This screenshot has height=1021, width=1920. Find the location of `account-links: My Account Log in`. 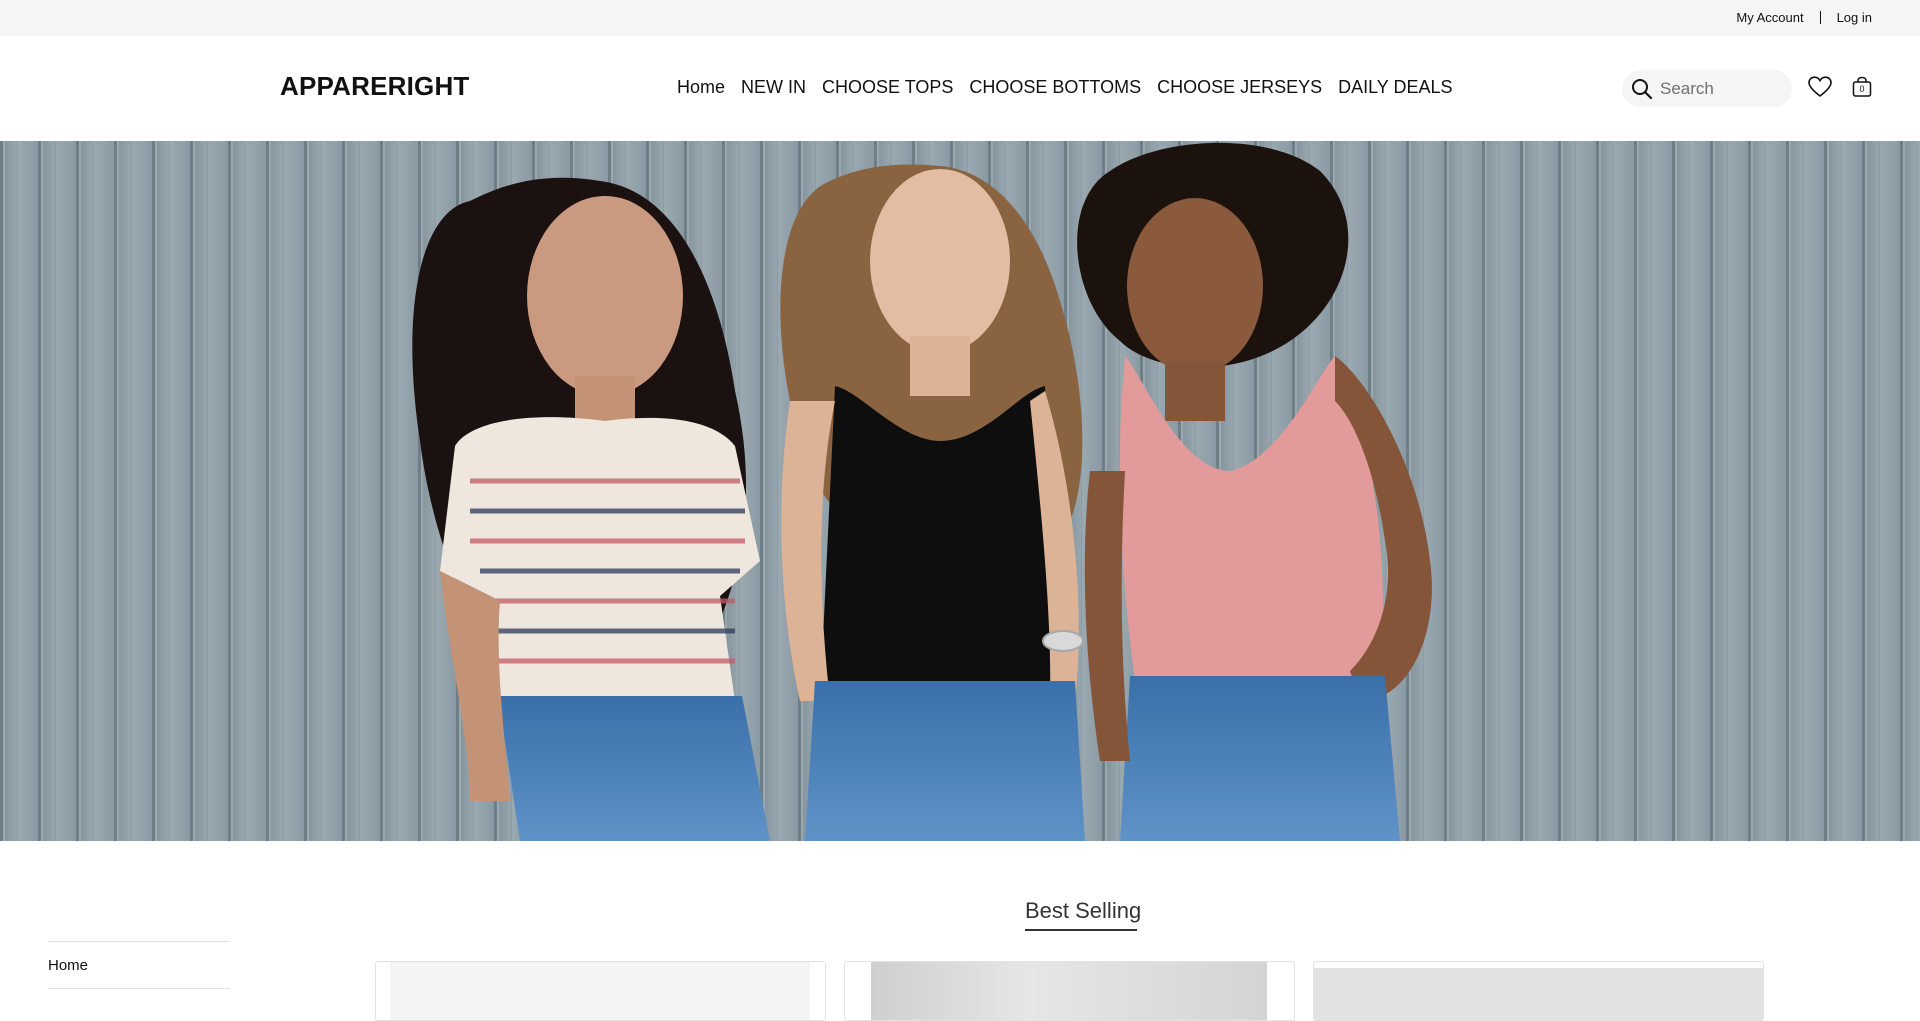

account-links: My Account Log in is located at coordinates (1804, 17).